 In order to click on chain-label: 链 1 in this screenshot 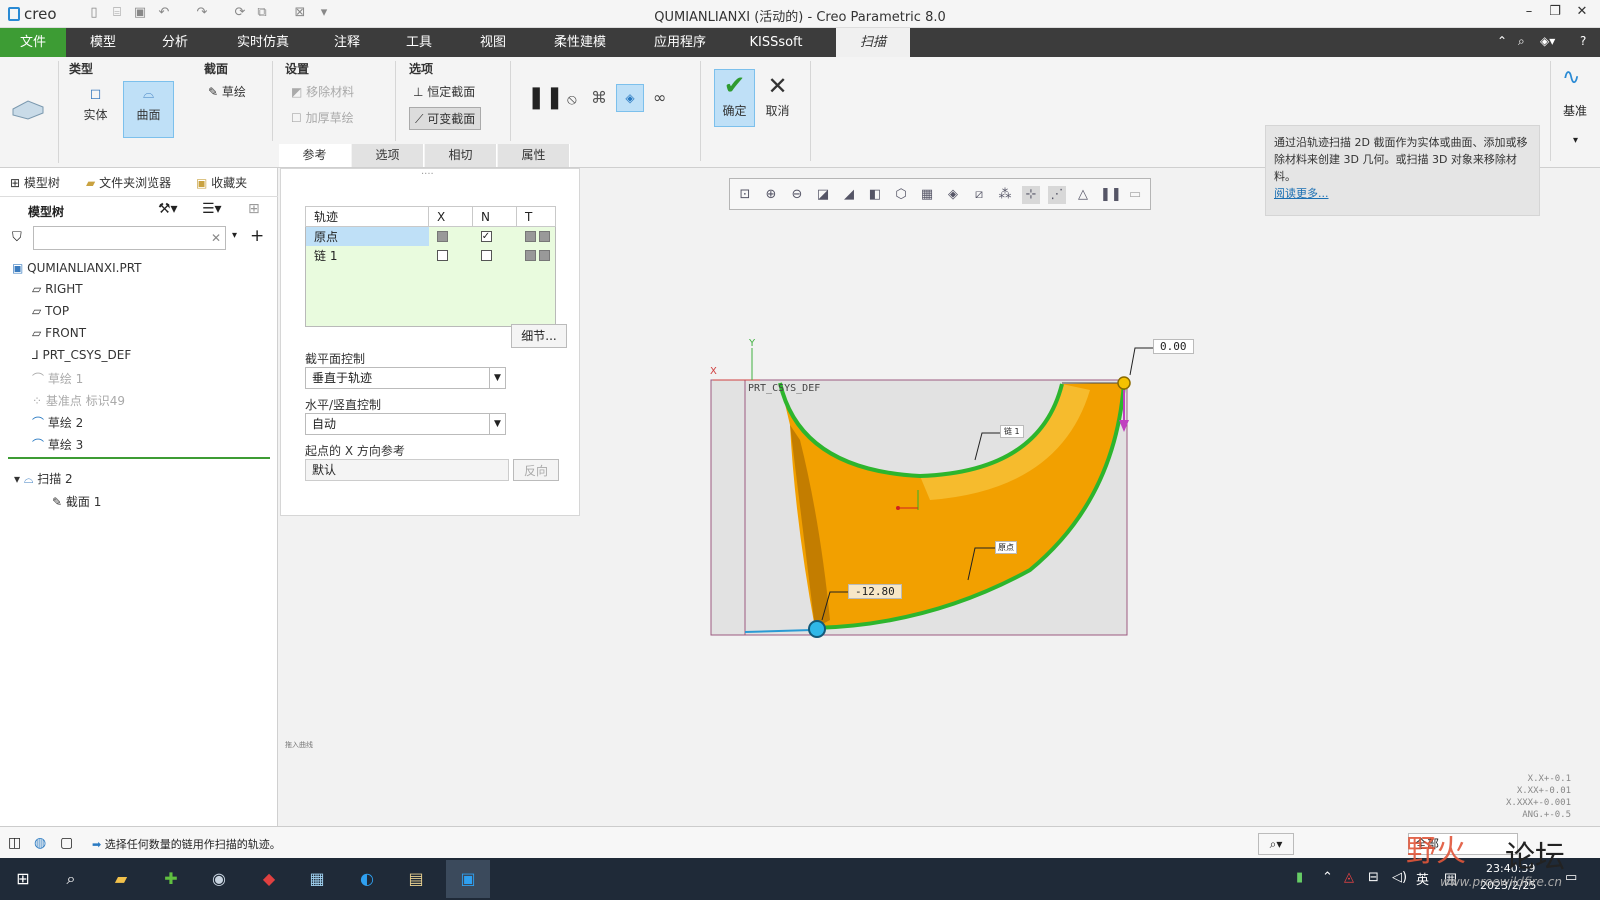, I will do `click(1012, 431)`.